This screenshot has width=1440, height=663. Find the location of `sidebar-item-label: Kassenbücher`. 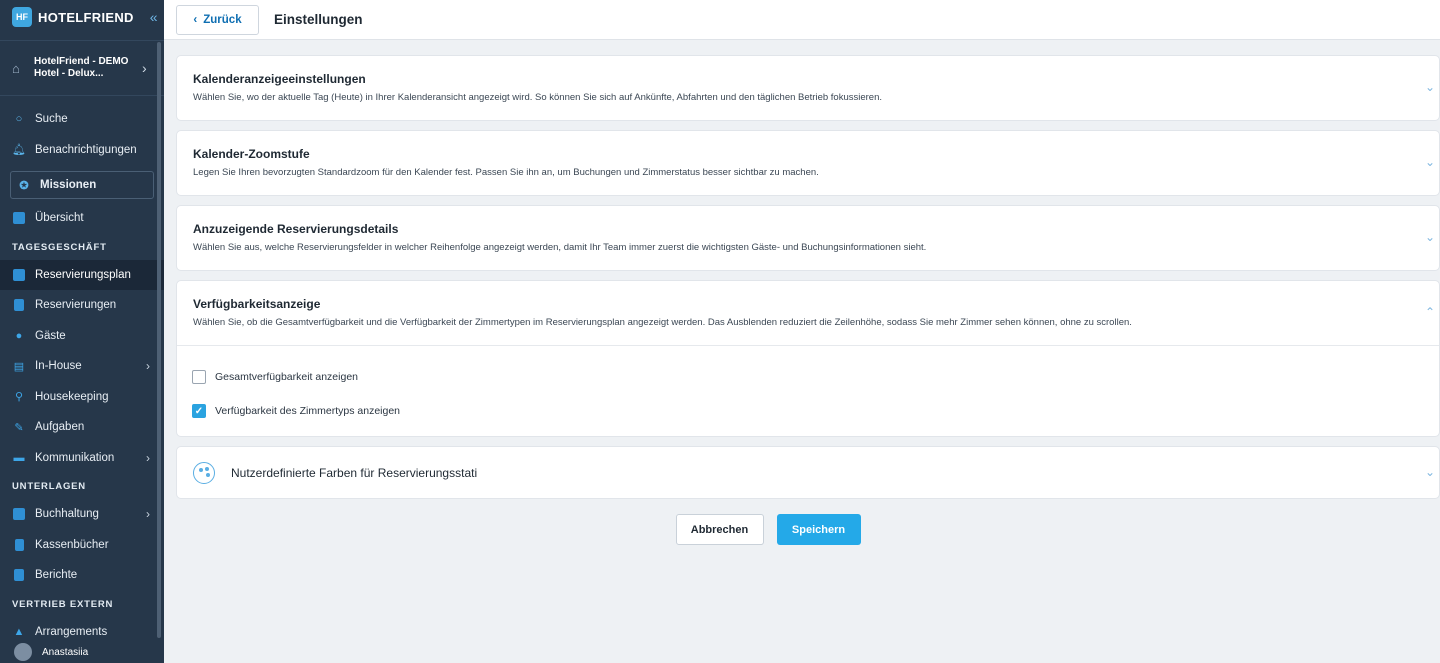

sidebar-item-label: Kassenbücher is located at coordinates (72, 544).